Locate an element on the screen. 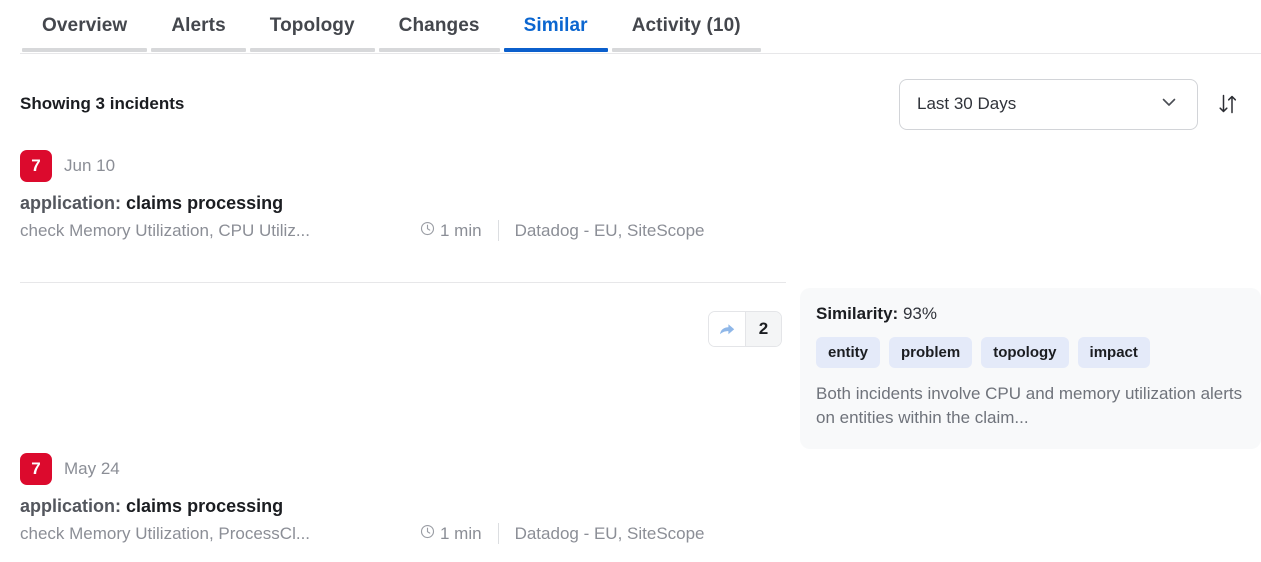  similarity-tags: entity problem topology impact is located at coordinates (1029, 352).